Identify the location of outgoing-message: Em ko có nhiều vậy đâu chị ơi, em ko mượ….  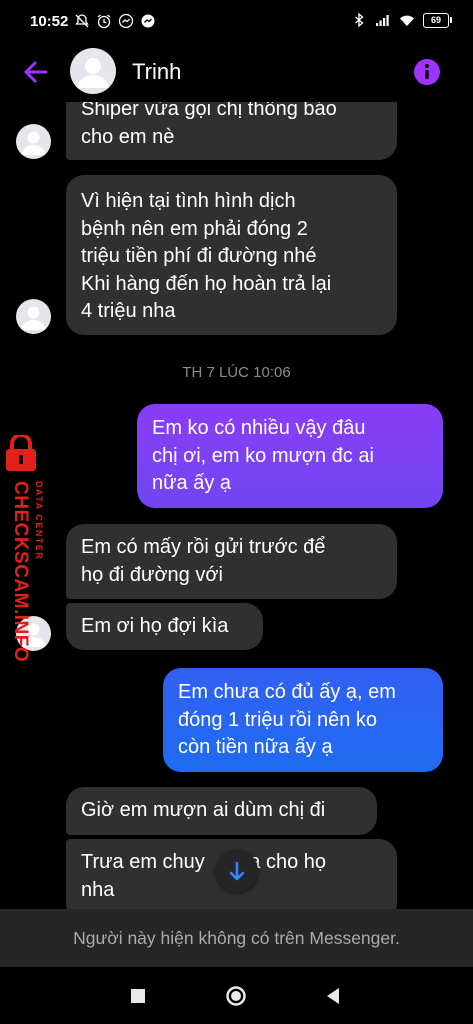
(290, 456).